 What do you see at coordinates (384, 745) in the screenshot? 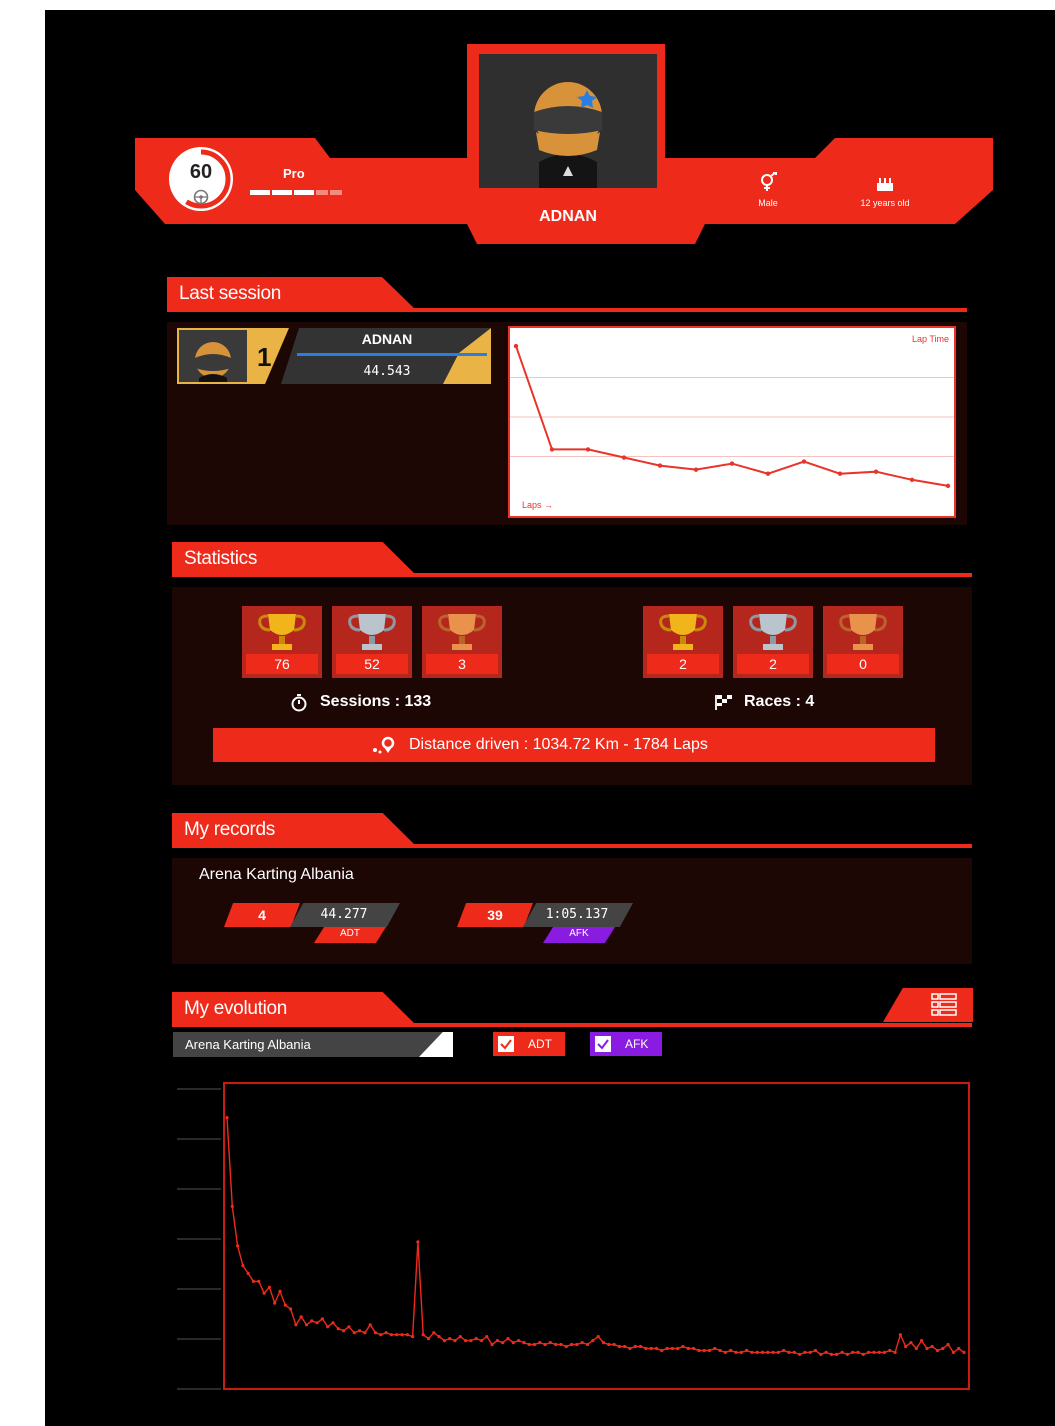
I see `route-pin-icon` at bounding box center [384, 745].